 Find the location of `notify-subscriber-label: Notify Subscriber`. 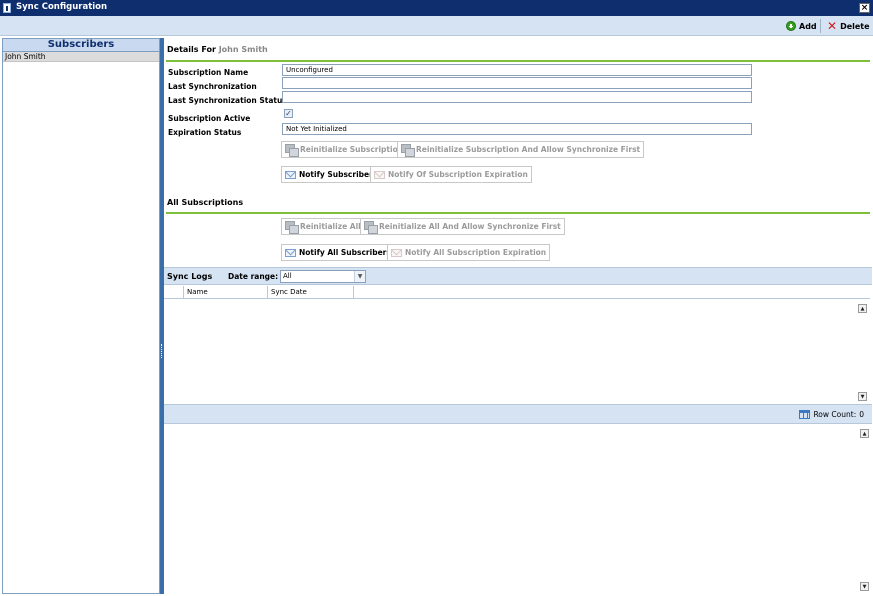

notify-subscriber-label: Notify Subscriber is located at coordinates (336, 174).